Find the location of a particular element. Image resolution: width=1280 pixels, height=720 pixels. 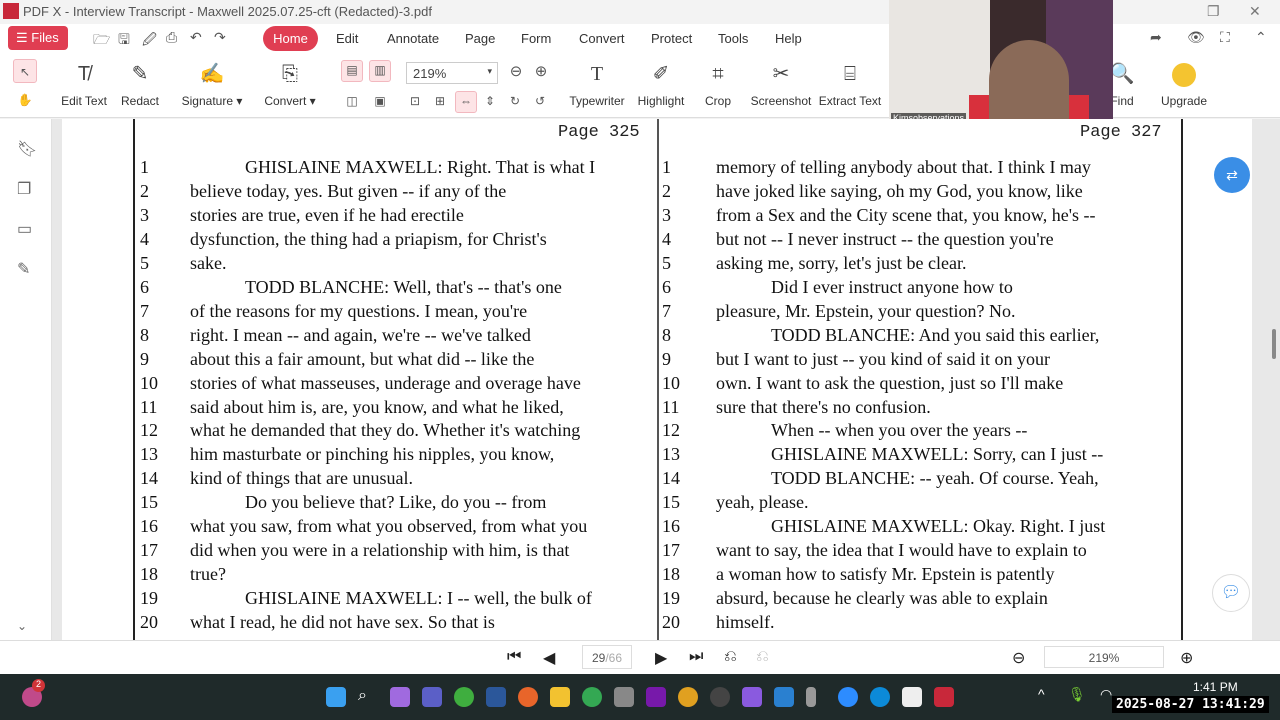

copilot-icon is located at coordinates (400, 697).